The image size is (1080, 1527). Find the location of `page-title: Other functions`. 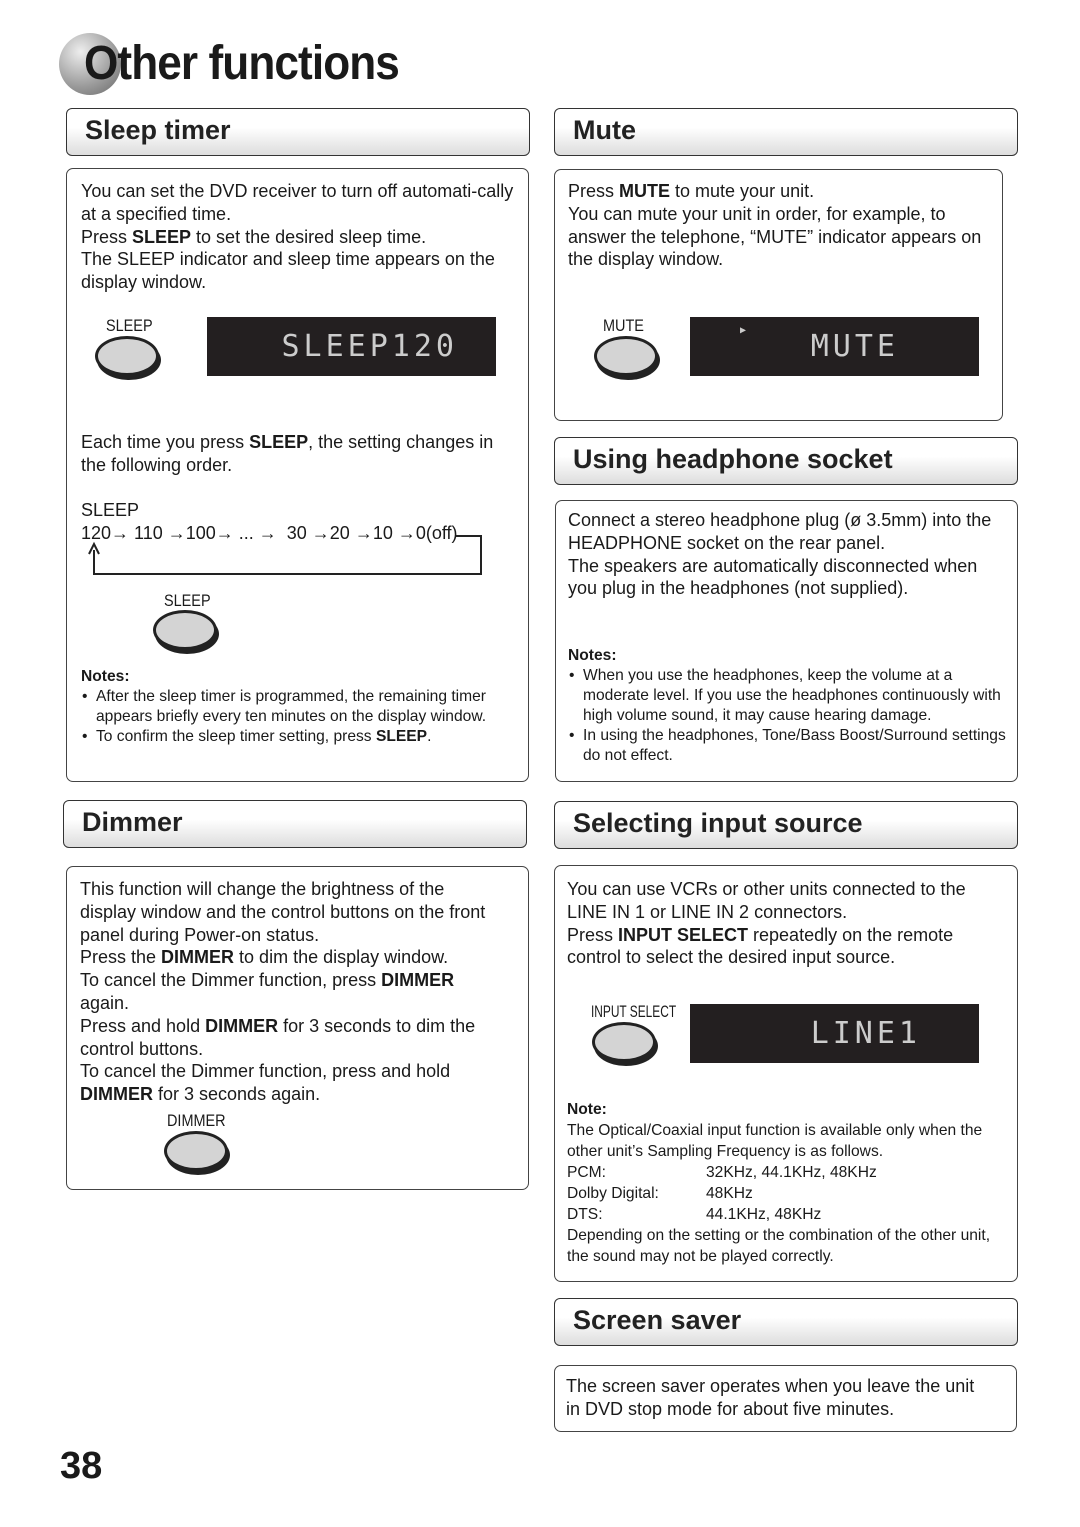

page-title: Other functions is located at coordinates (242, 63).